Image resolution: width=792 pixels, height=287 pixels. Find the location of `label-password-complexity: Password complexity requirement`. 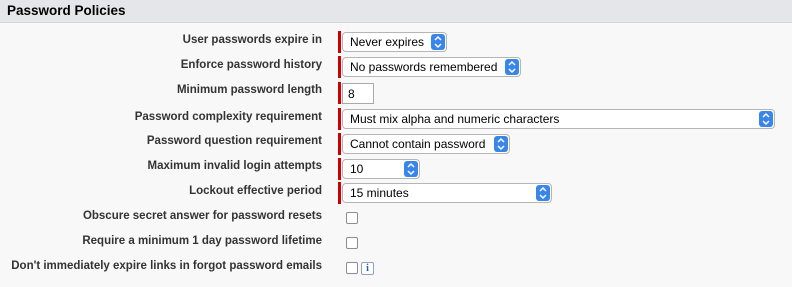

label-password-complexity: Password complexity requirement is located at coordinates (228, 117).